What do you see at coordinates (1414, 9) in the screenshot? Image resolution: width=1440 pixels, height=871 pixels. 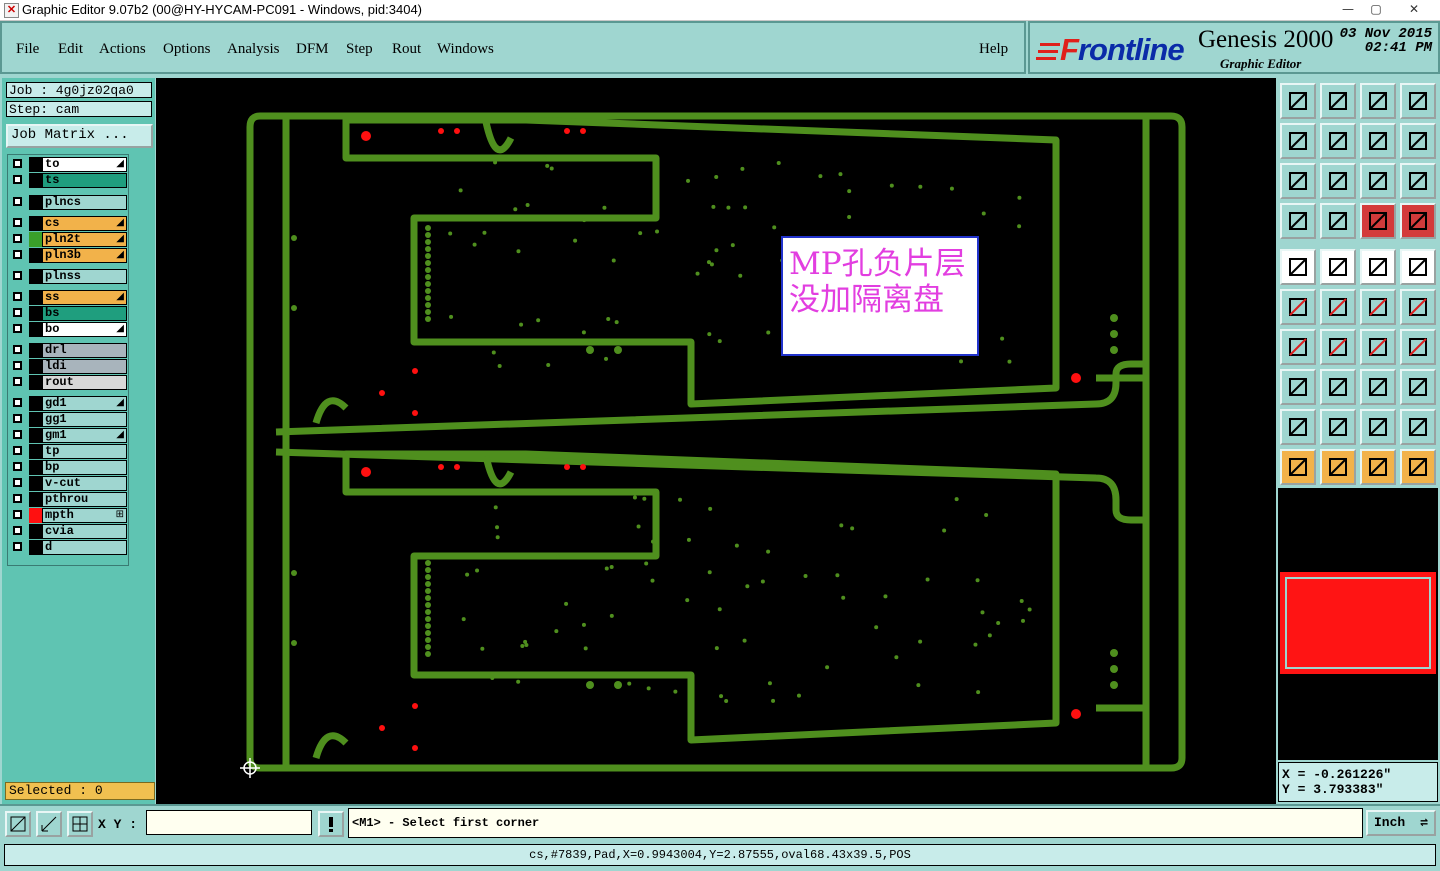 I see `close-button: ✕` at bounding box center [1414, 9].